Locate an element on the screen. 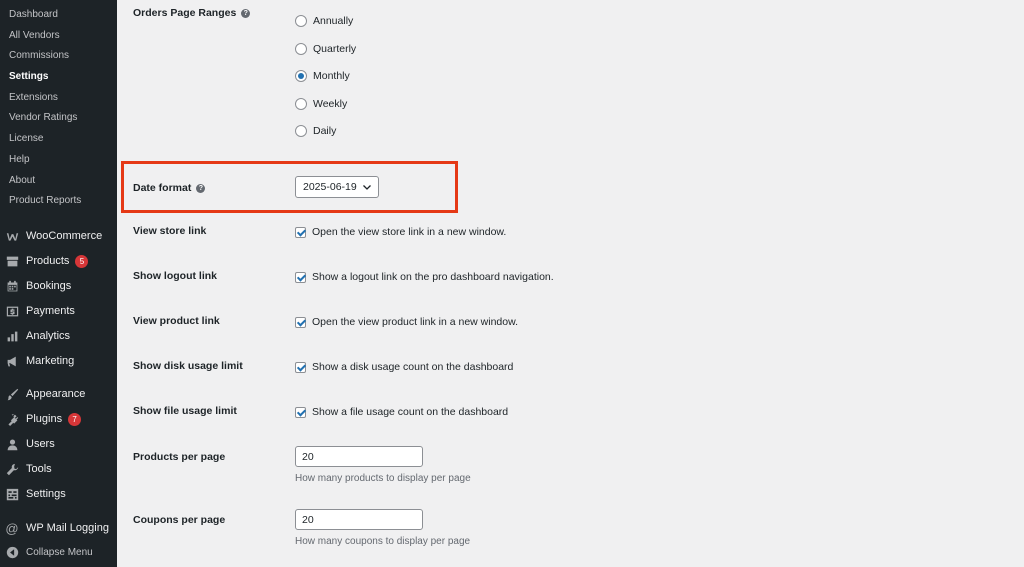 This screenshot has width=1024, height=567. products-per-page-description: How many products to display per page is located at coordinates (383, 478).